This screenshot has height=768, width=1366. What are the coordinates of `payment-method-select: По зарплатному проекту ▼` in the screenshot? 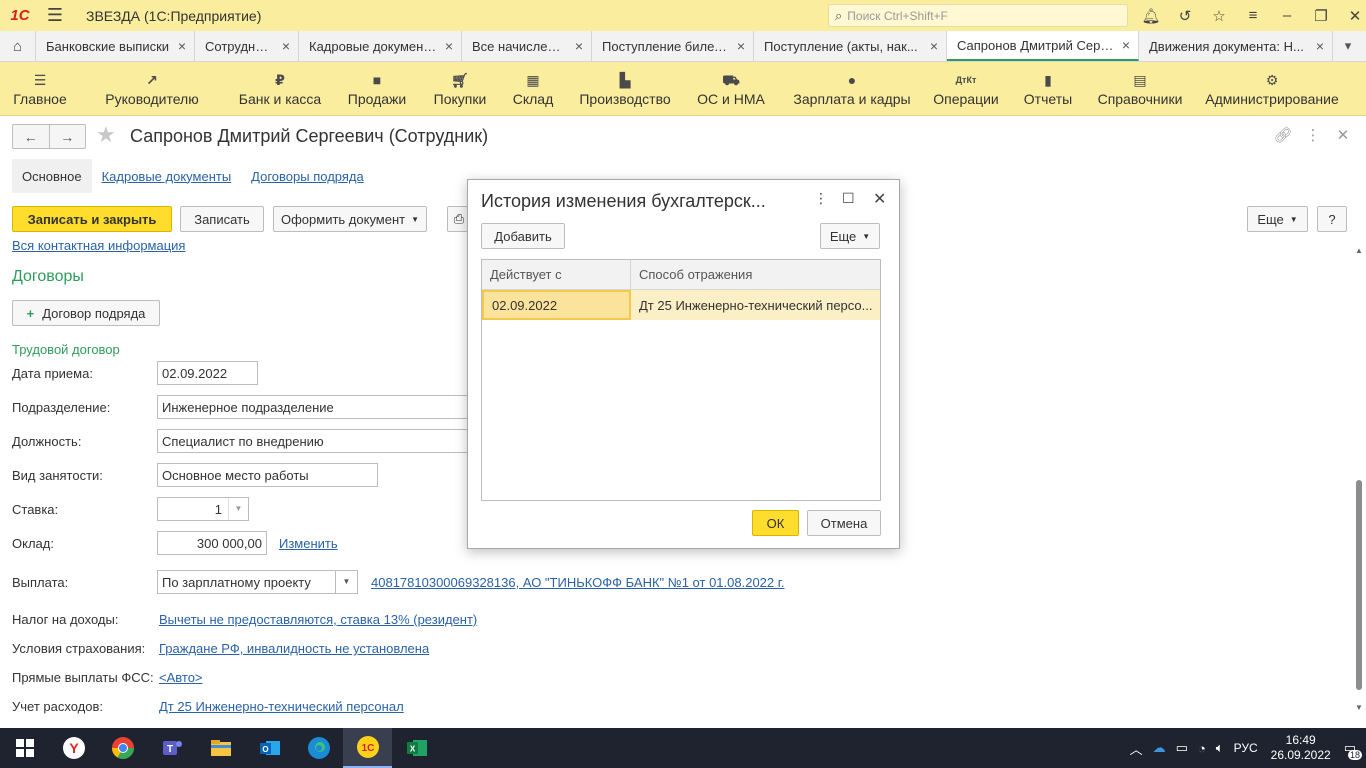 It's located at (257, 582).